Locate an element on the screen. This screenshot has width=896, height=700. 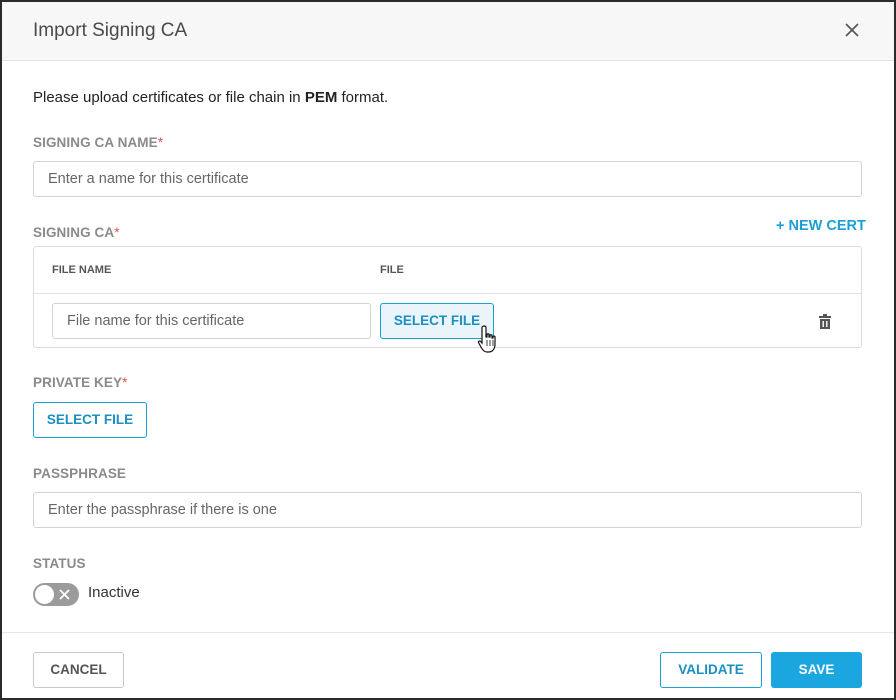
validate-button: VALIDATE is located at coordinates (711, 670).